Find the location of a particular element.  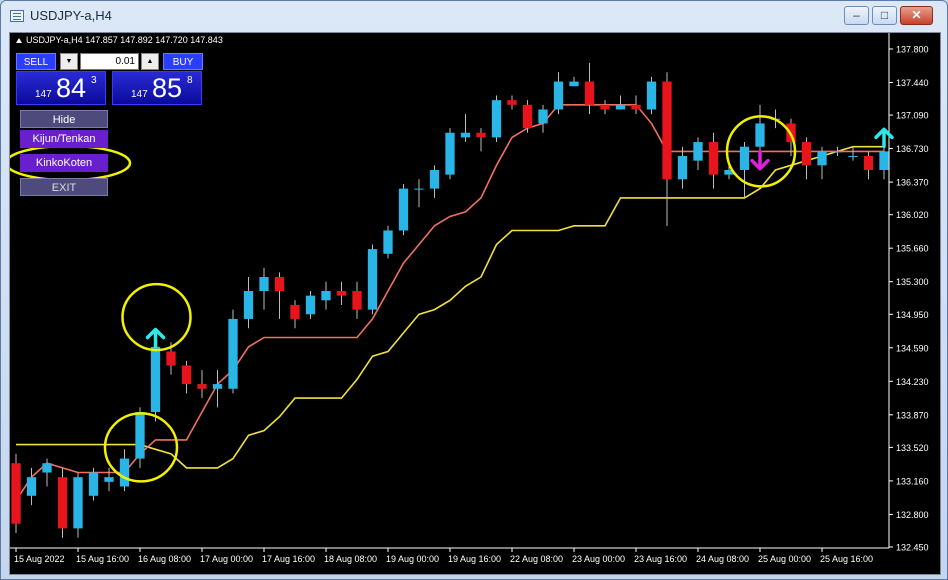

triangle-down-icon: ▼ is located at coordinates (69, 61).